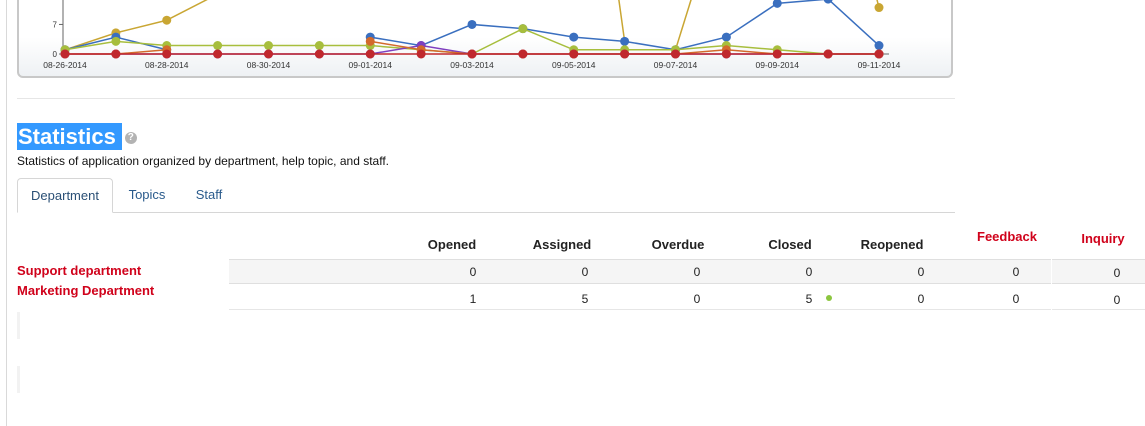 This screenshot has height=426, width=1145. Describe the element at coordinates (55, 54) in the screenshot. I see `y-tick-label: 0` at that location.